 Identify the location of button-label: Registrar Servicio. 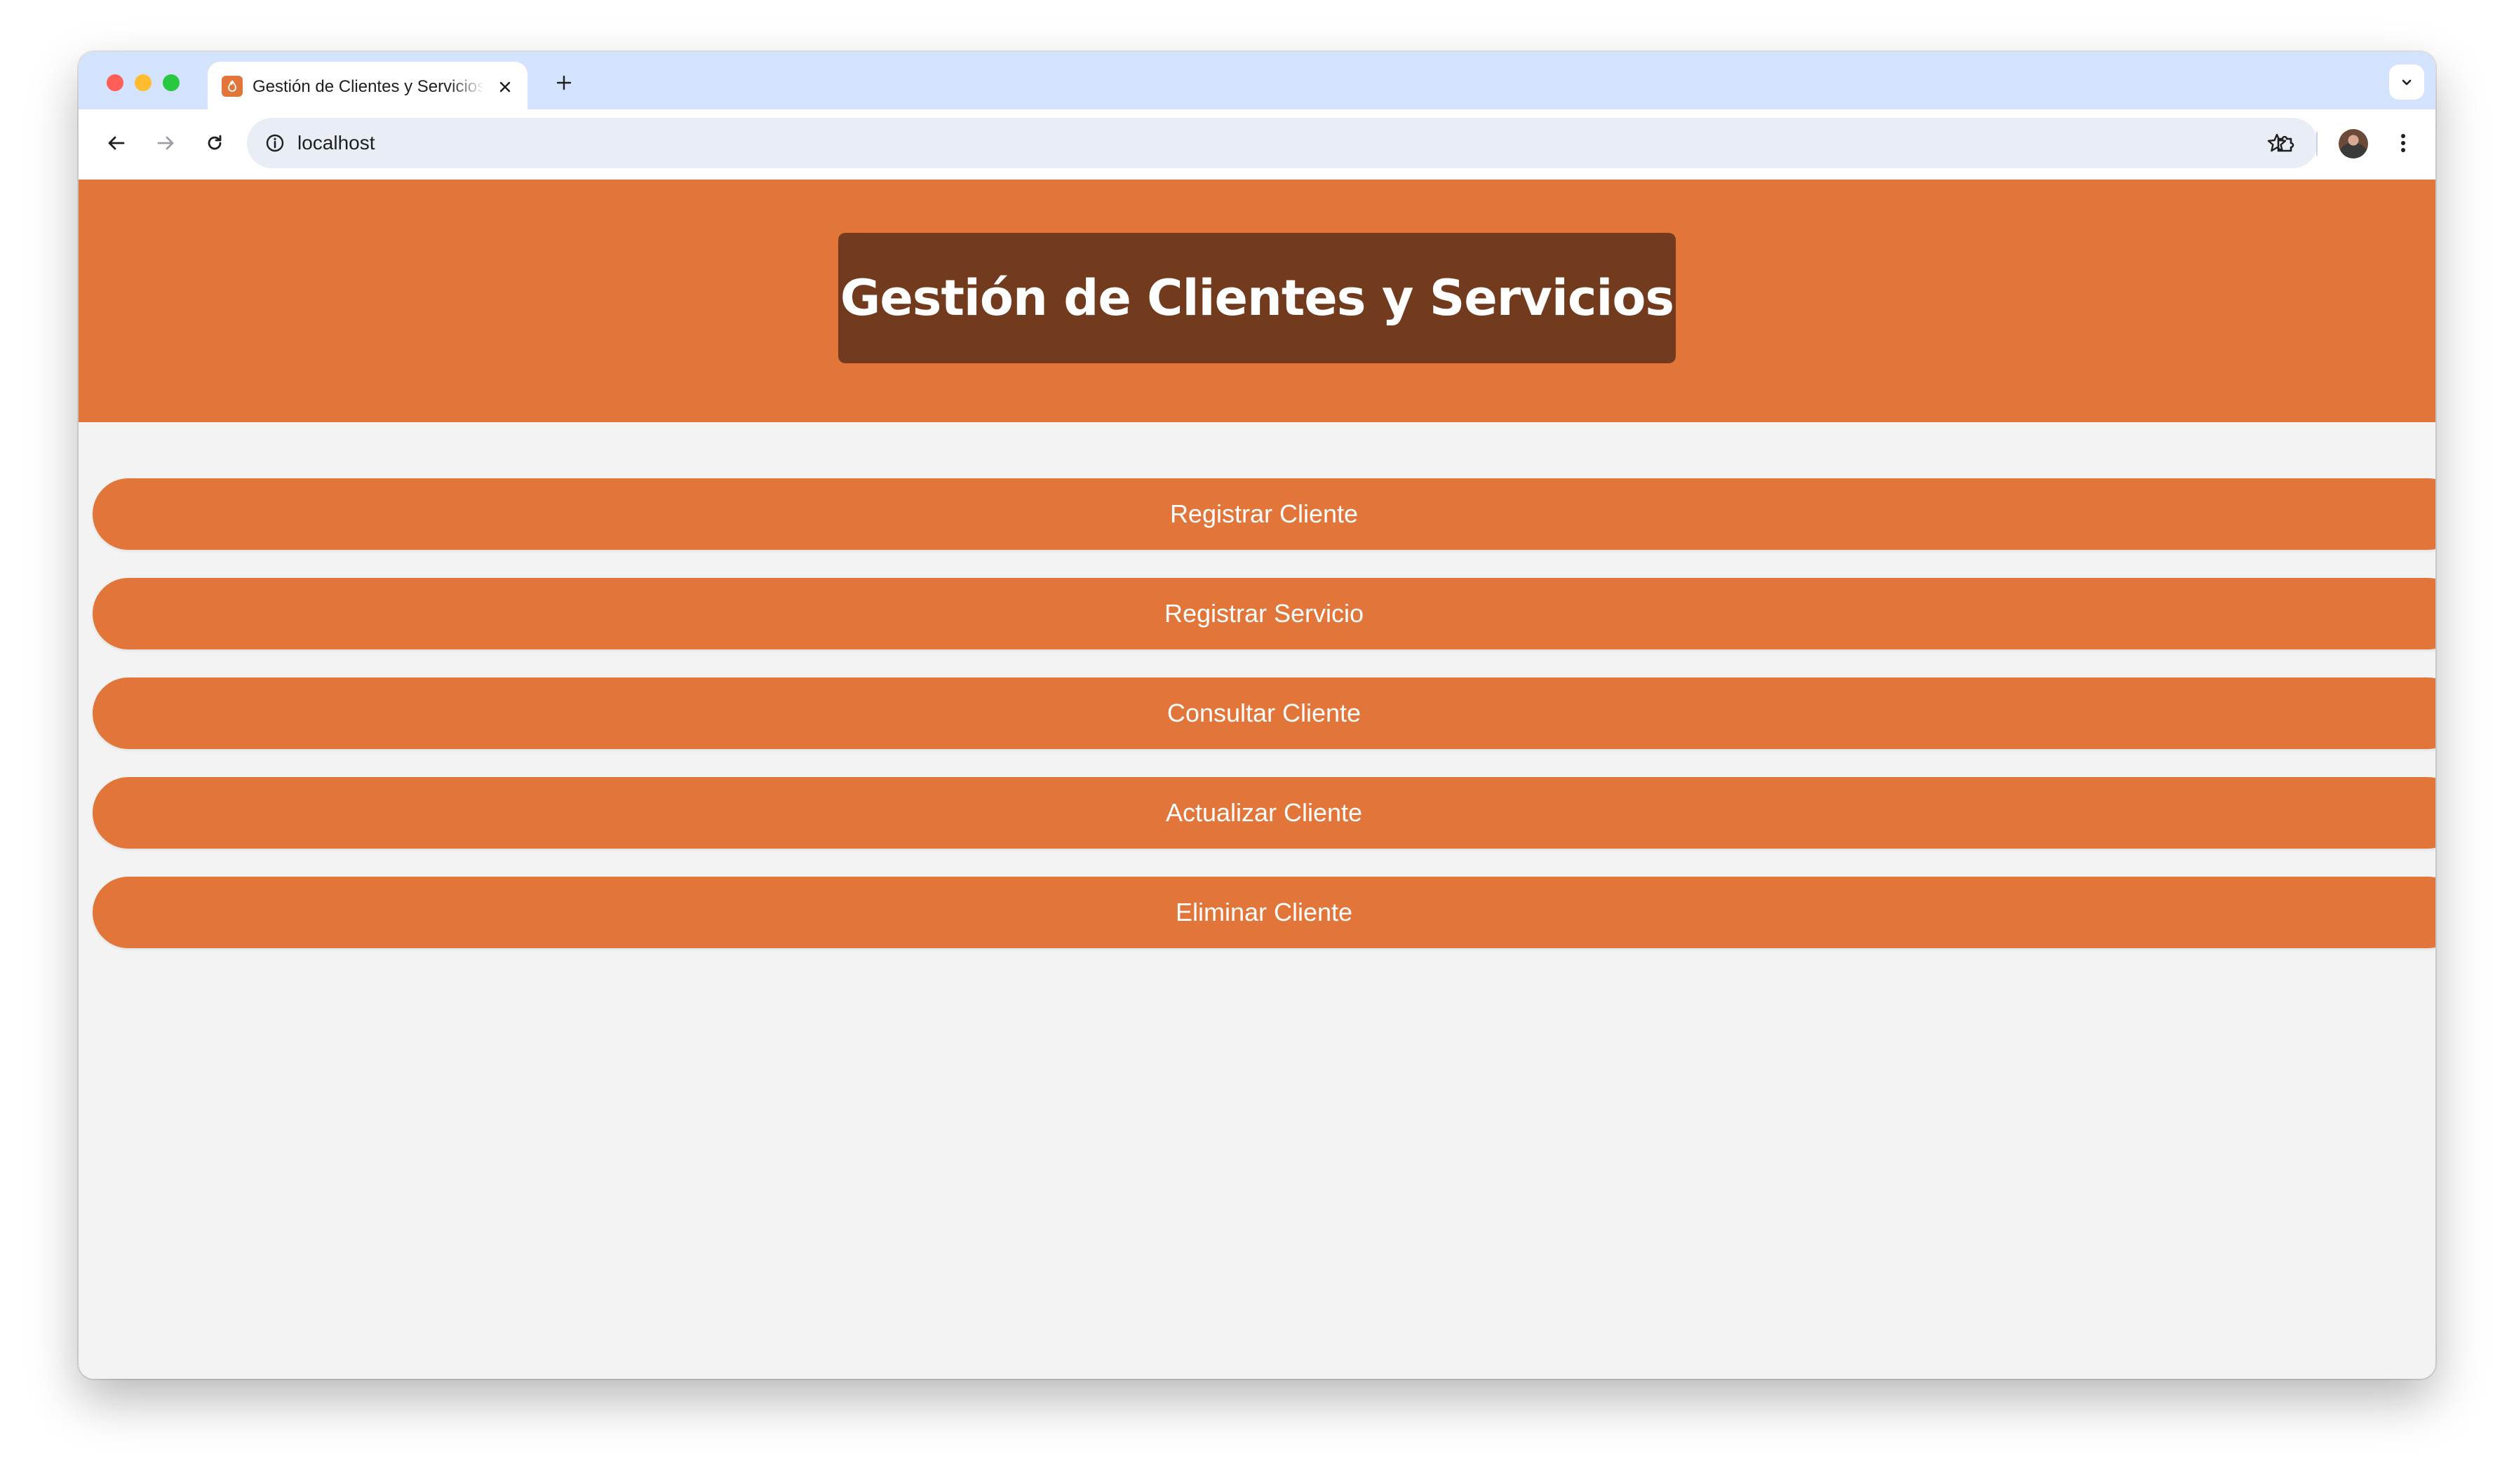
(1264, 613).